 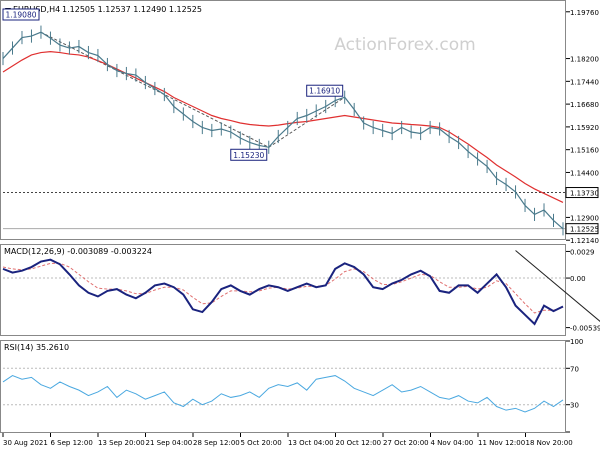 I want to click on time-axis-label: 5 Oct 20:00, so click(x=261, y=443).